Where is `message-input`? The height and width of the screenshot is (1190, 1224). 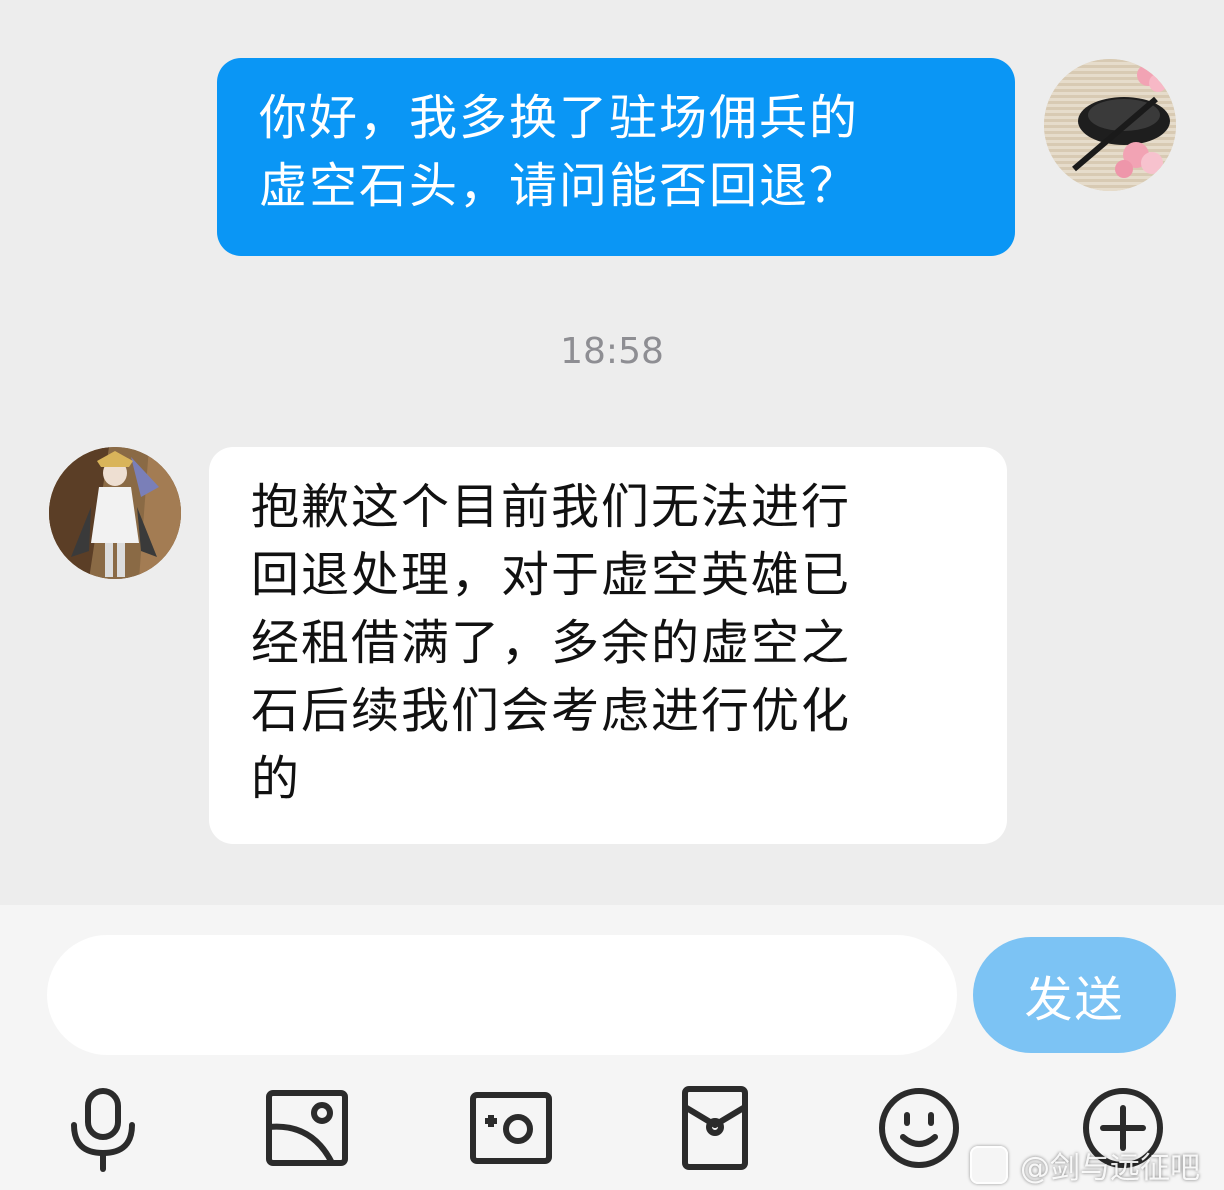 message-input is located at coordinates (502, 995).